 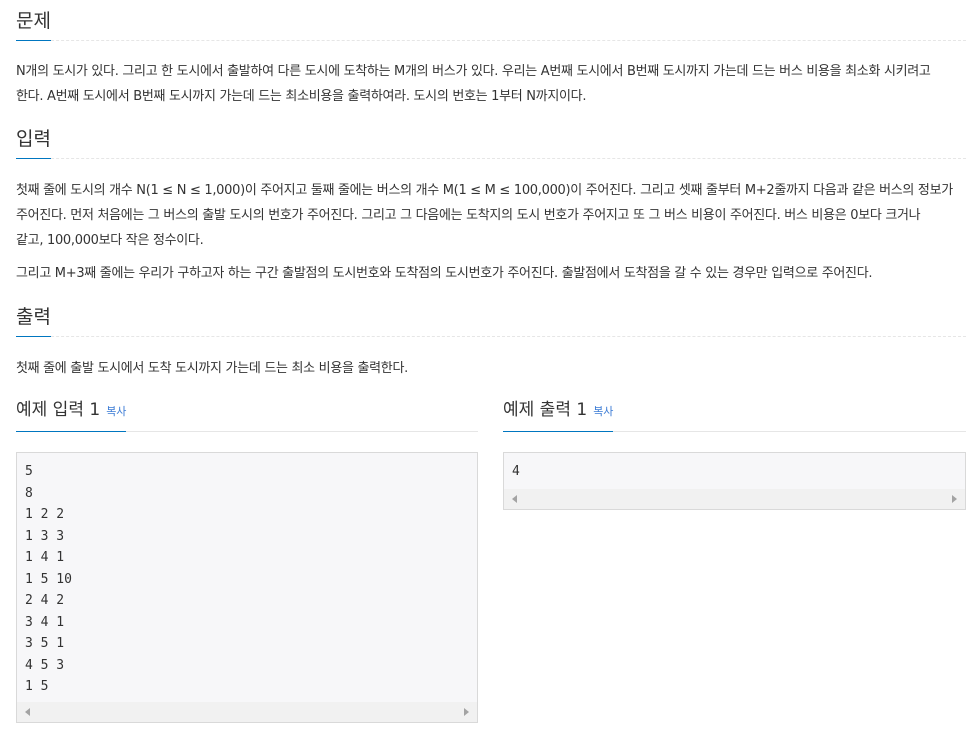 I want to click on sample-output-title: 예제 출력 1 복사, so click(x=558, y=415).